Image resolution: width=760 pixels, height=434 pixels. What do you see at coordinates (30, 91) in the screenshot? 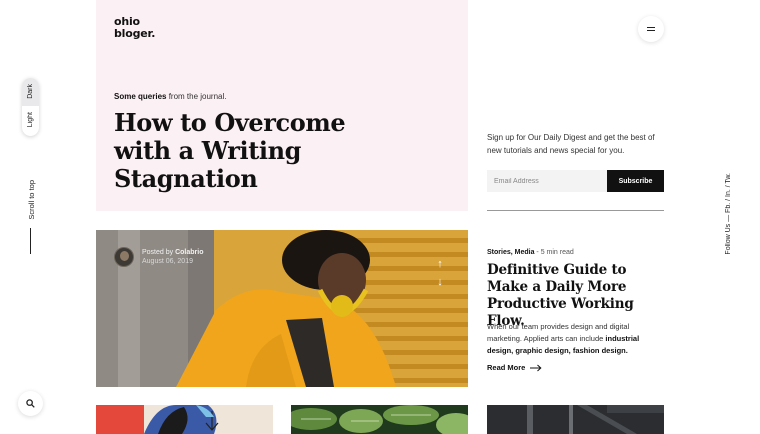
I see `theme-dark-label: Dark` at bounding box center [30, 91].